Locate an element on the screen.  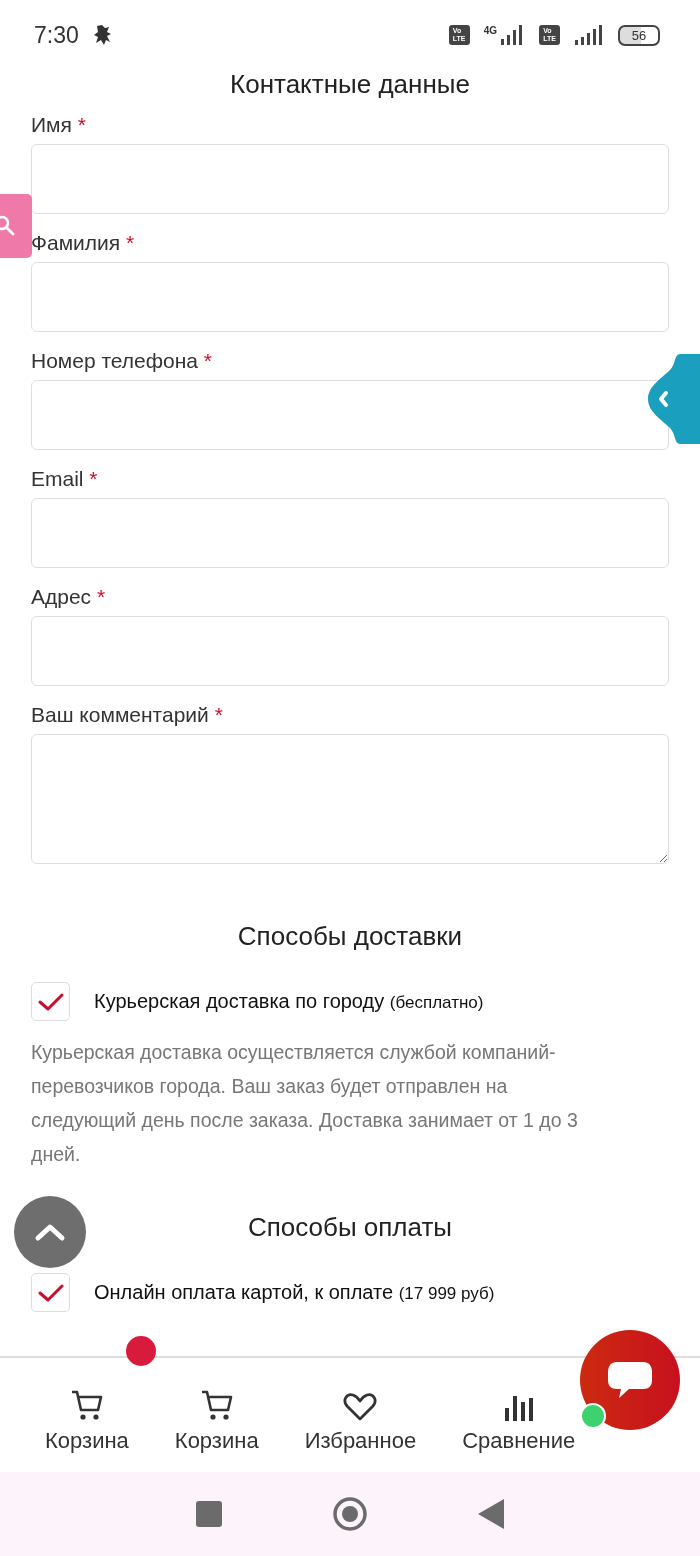
option-label: Онлайн оплата картой, к оплате (17 999 руб) is located at coordinates (294, 1292).